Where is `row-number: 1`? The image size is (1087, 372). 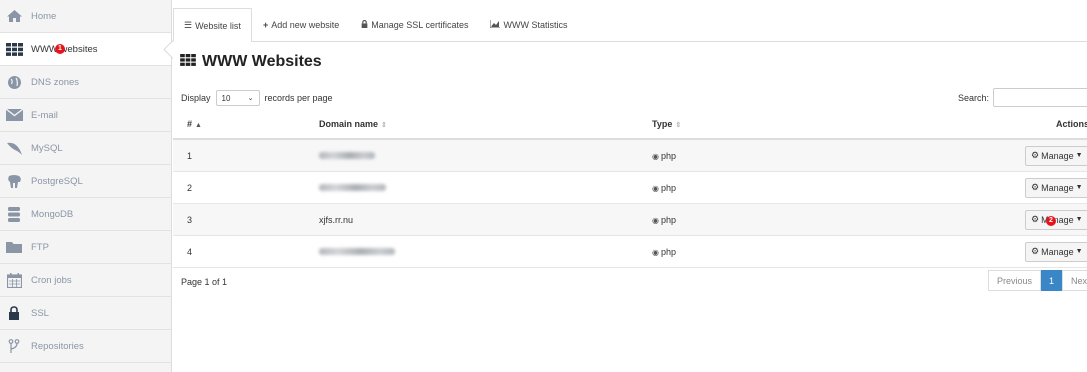
row-number: 1 is located at coordinates (190, 155).